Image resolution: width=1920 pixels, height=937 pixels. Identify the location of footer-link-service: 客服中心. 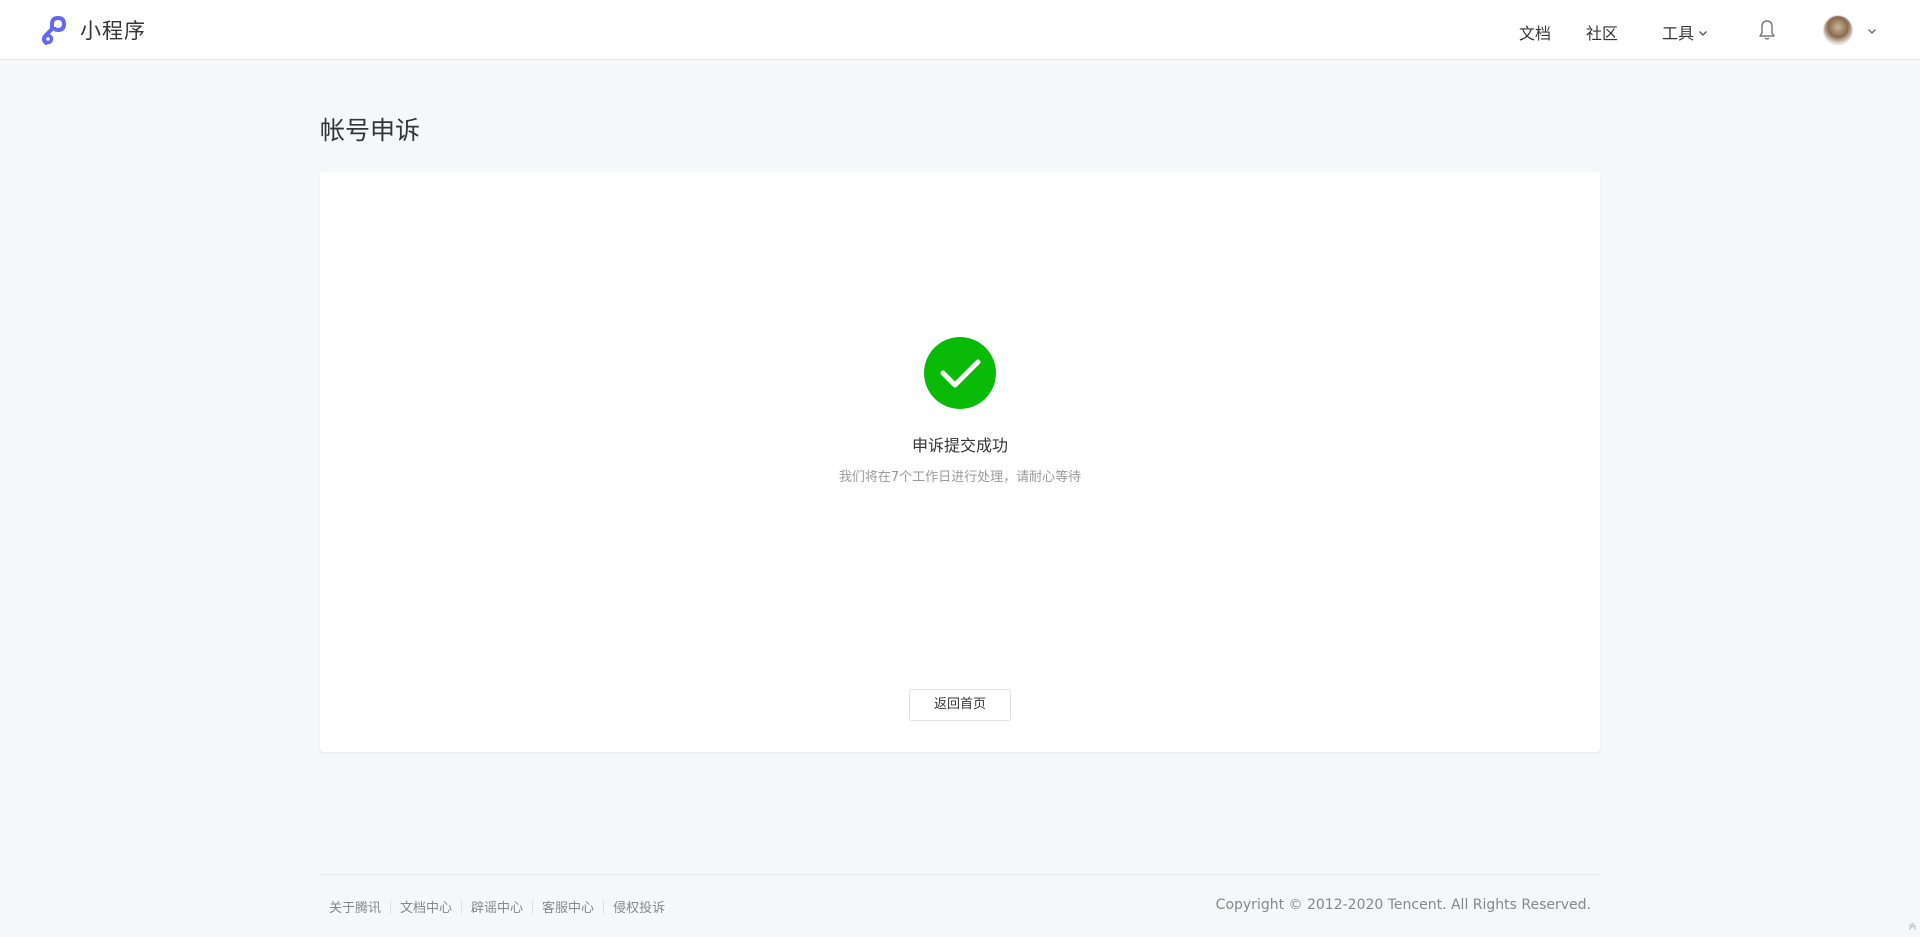
(568, 906).